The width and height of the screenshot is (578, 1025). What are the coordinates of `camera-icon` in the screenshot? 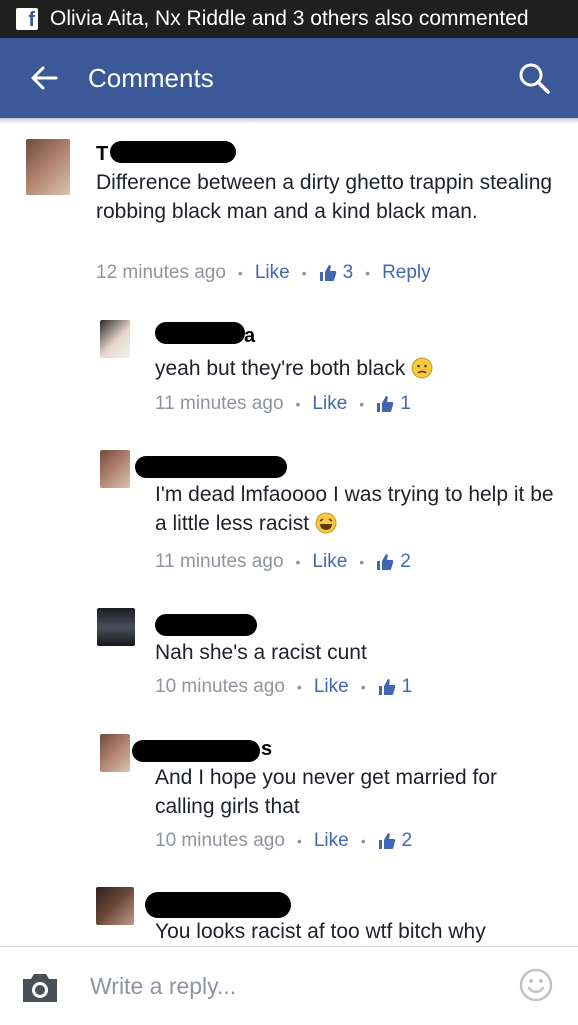 It's located at (40, 987).